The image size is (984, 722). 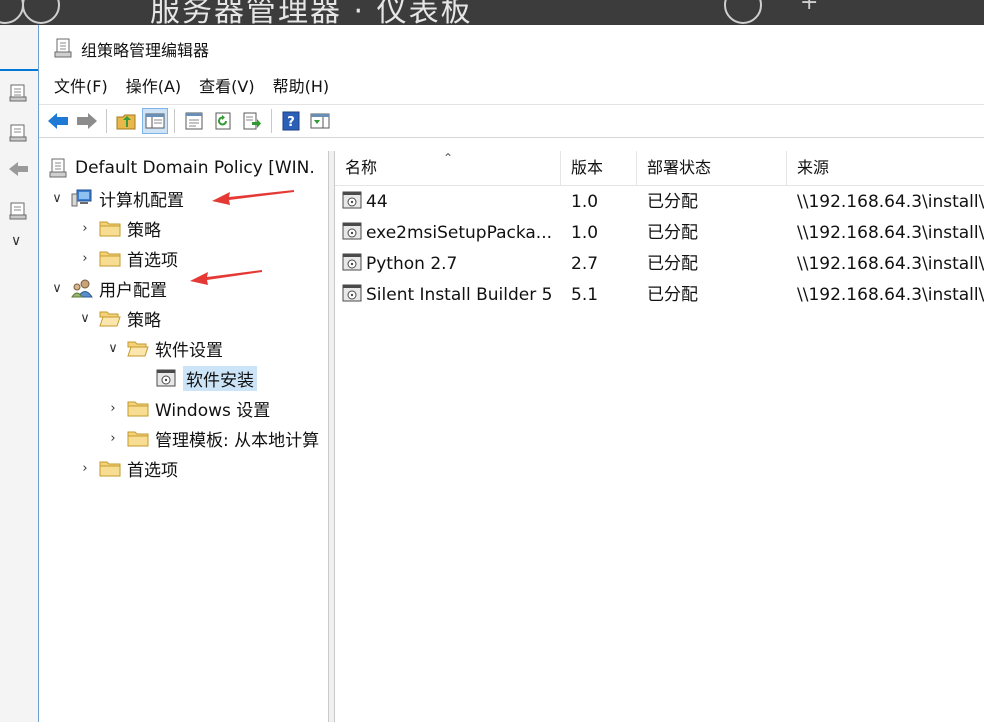 I want to click on package-name: Silent Install Builder 5, so click(x=459, y=295).